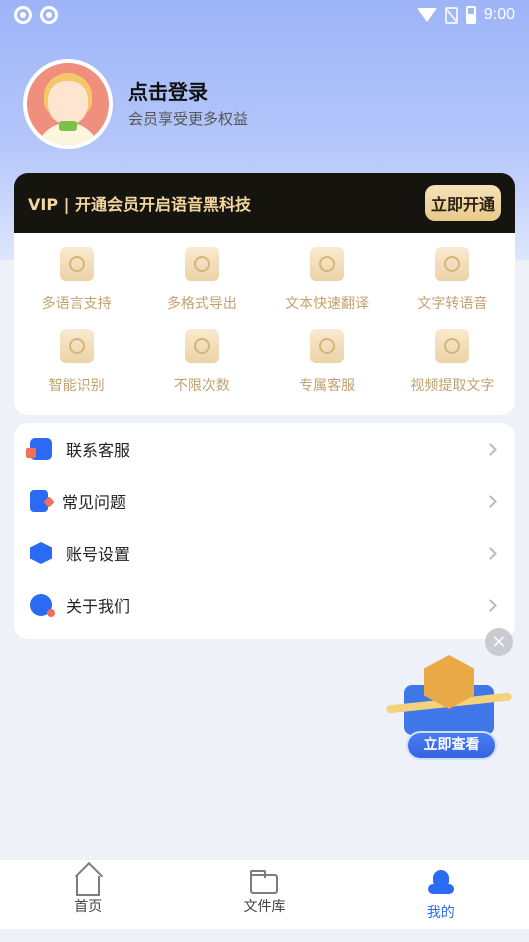 This screenshot has height=942, width=529. Describe the element at coordinates (264, 449) in the screenshot. I see `menu-item-contact-service: 联系客服` at that location.